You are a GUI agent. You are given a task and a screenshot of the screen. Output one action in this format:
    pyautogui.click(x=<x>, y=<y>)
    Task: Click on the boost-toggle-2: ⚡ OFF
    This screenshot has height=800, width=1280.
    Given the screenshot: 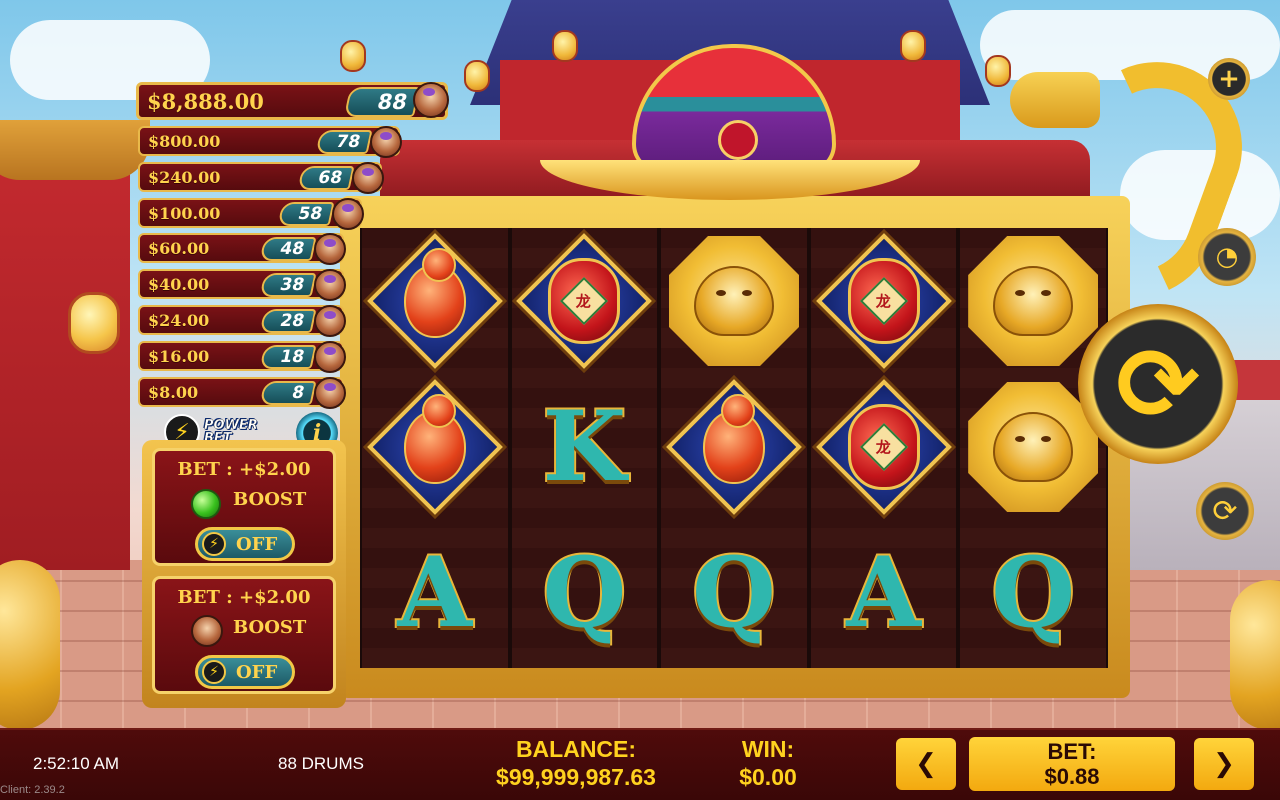 What is the action you would take?
    pyautogui.click(x=245, y=672)
    